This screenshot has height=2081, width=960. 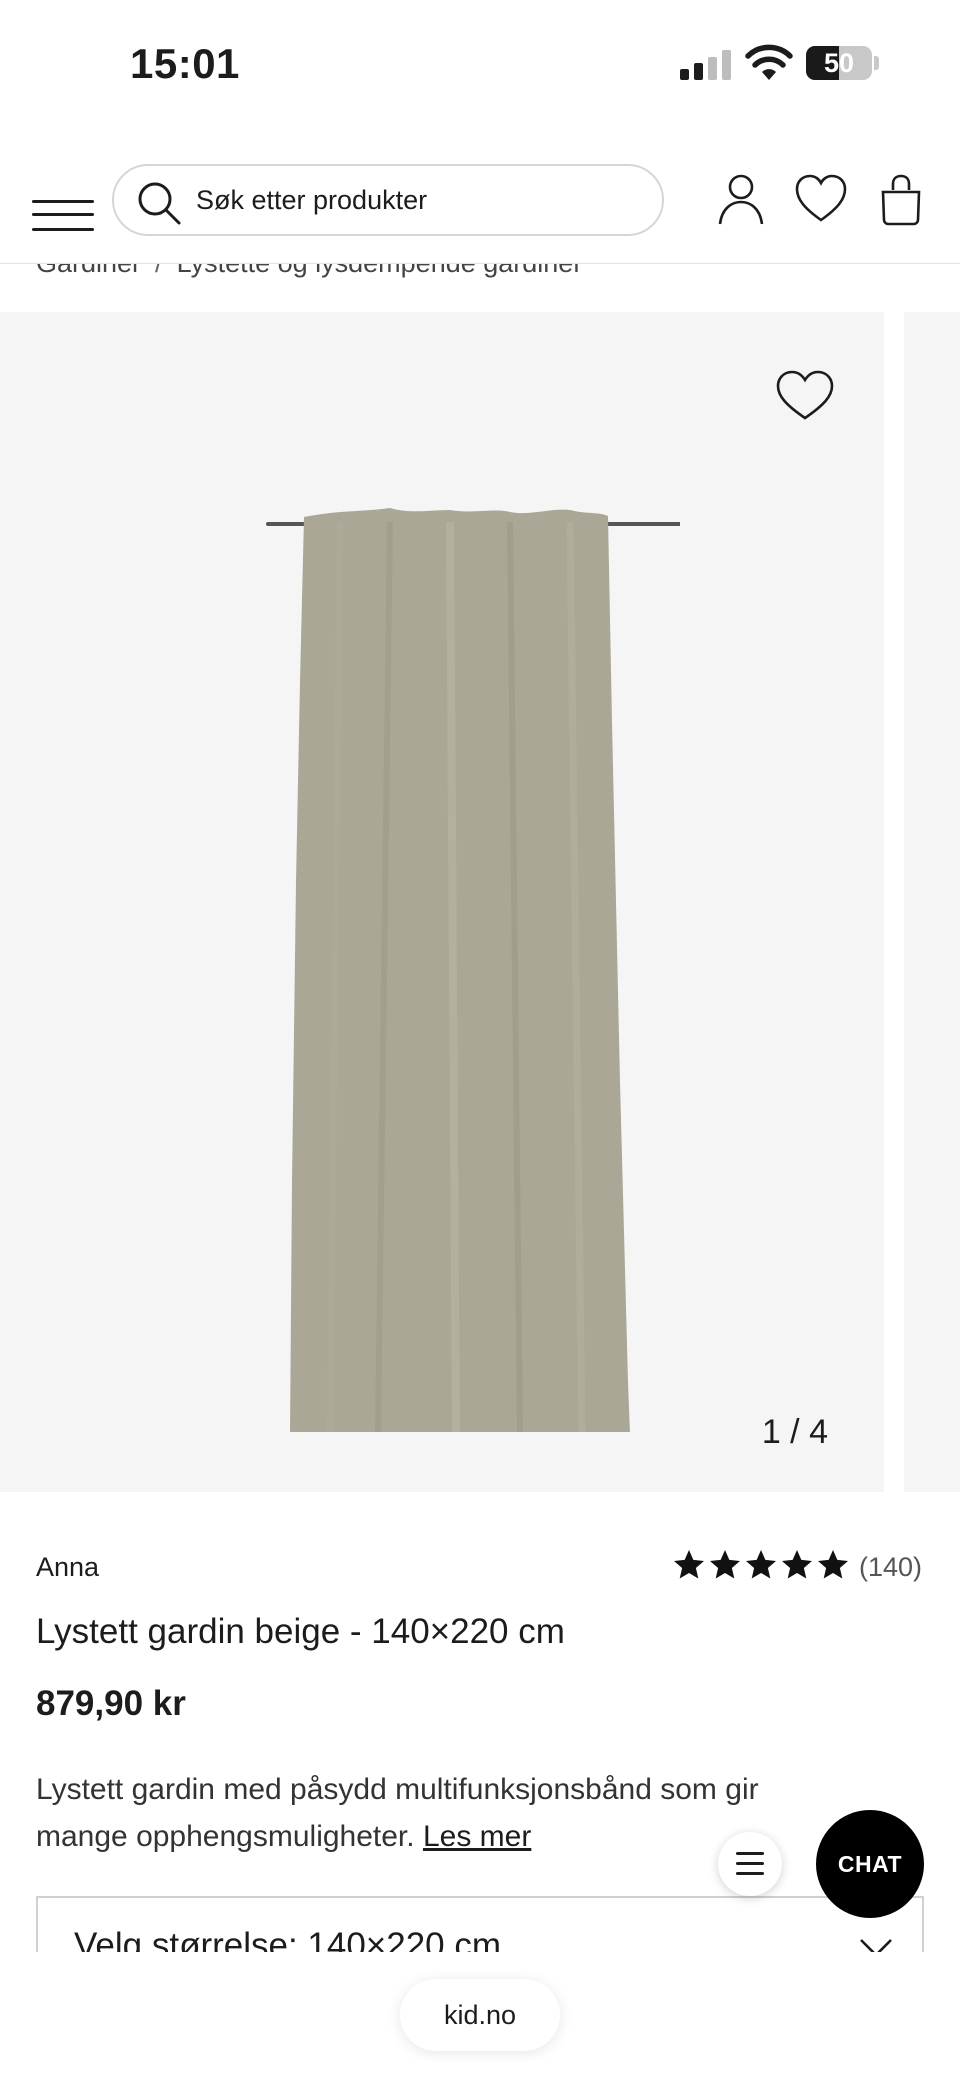 I want to click on account-icon, so click(x=741, y=199).